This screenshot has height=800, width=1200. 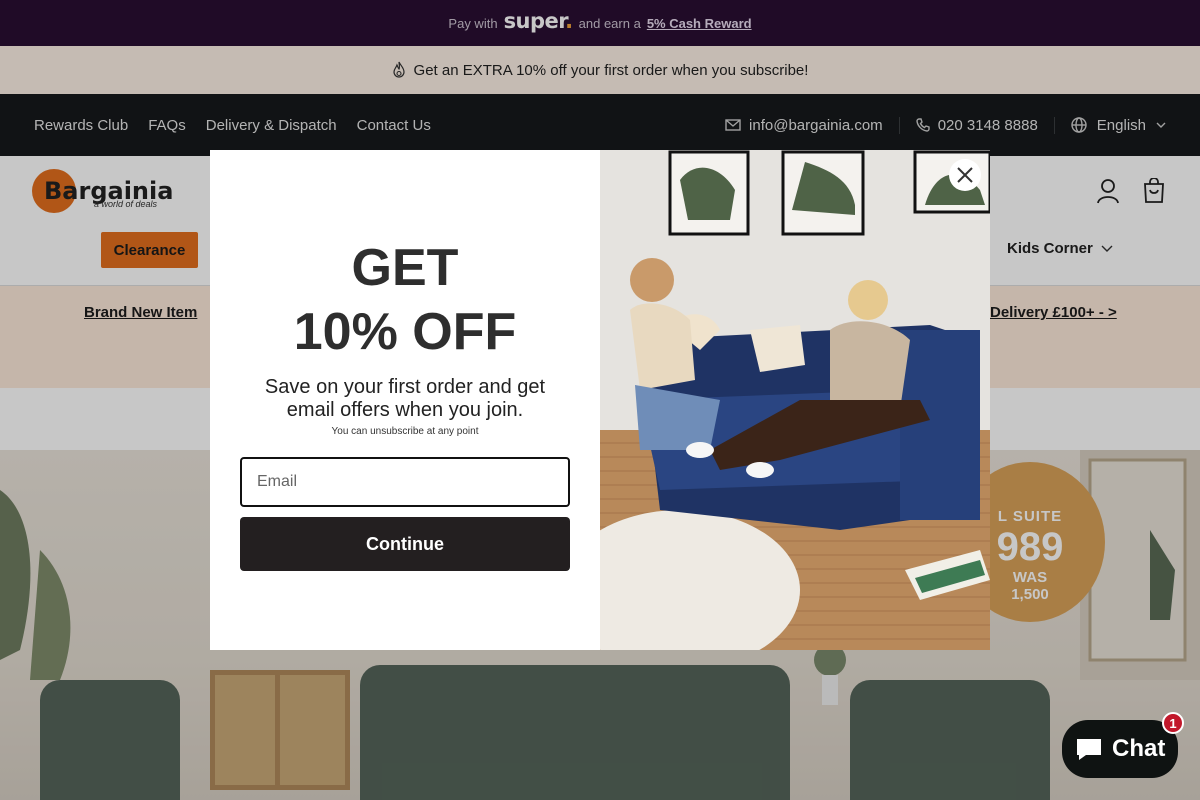 I want to click on close-popup-button, so click(x=965, y=175).